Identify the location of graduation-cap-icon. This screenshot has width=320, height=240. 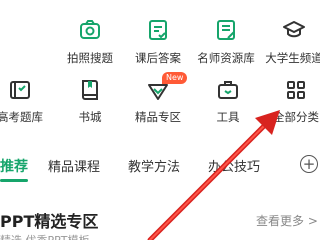
(294, 30).